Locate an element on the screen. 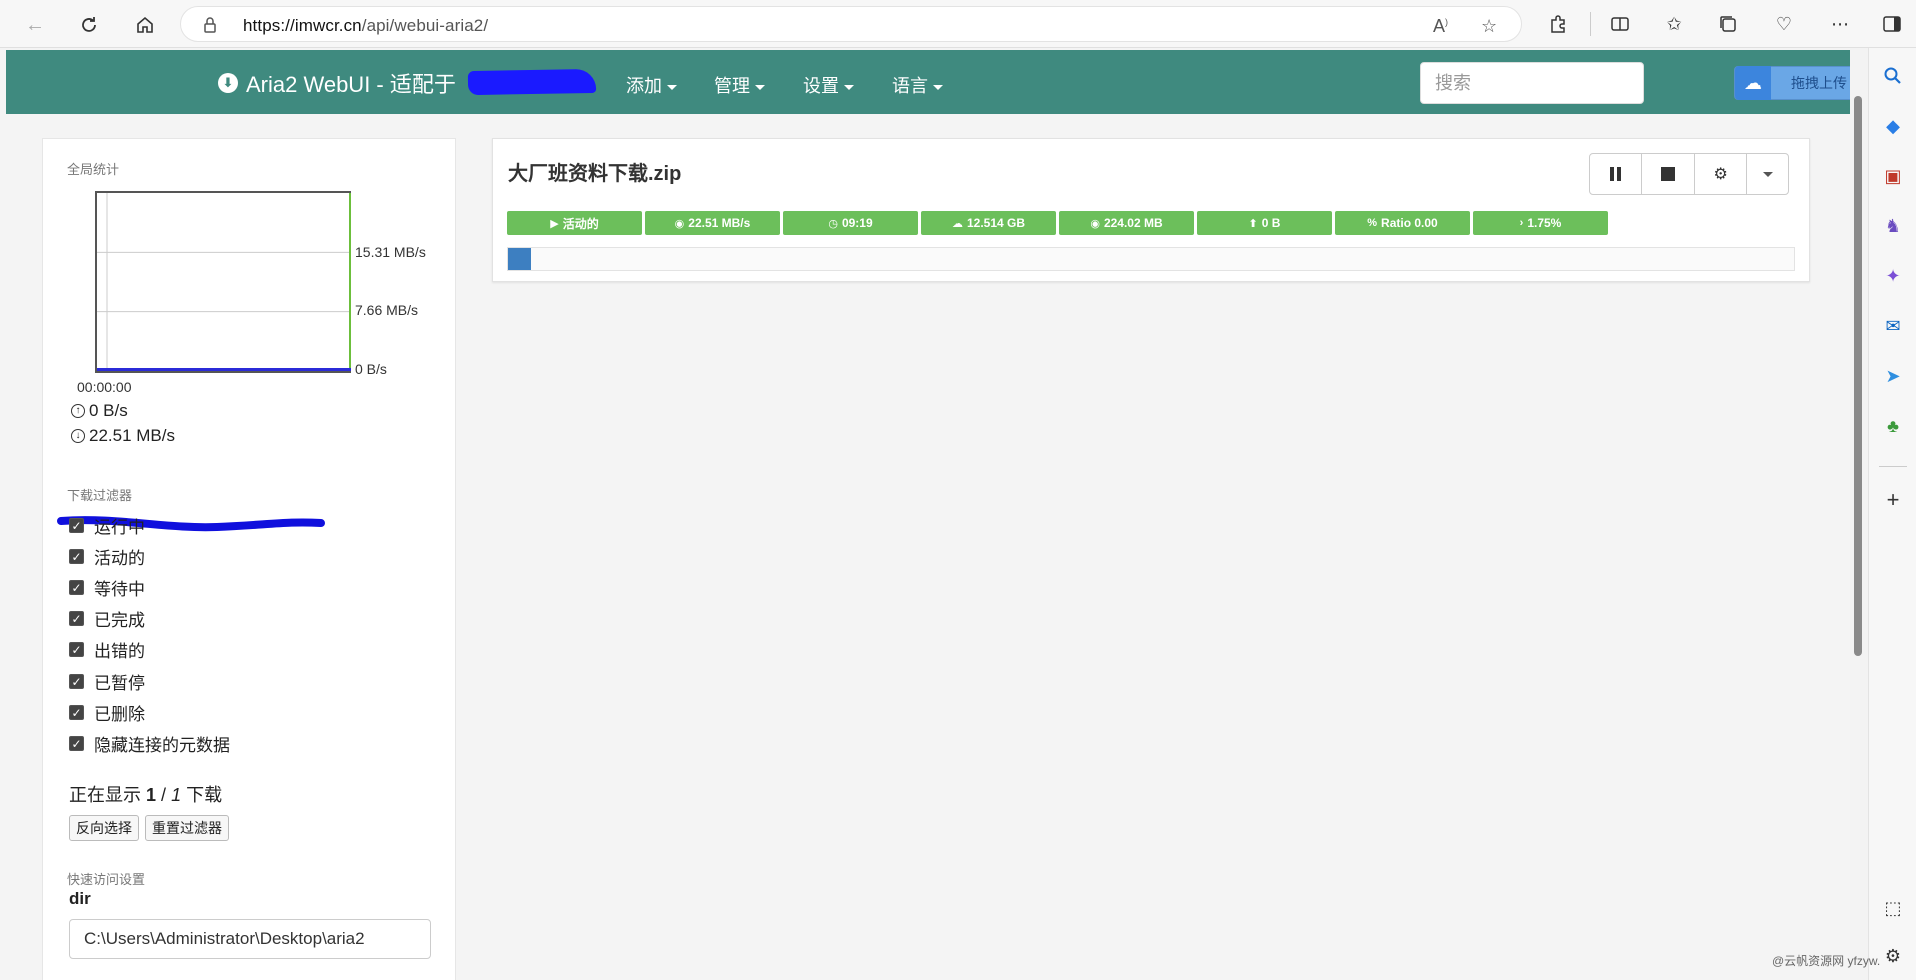  outlook-icon: ✉ is located at coordinates (1893, 326).